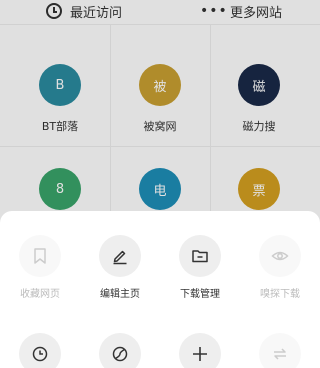  I want to click on edit-homepage-button, so click(120, 256).